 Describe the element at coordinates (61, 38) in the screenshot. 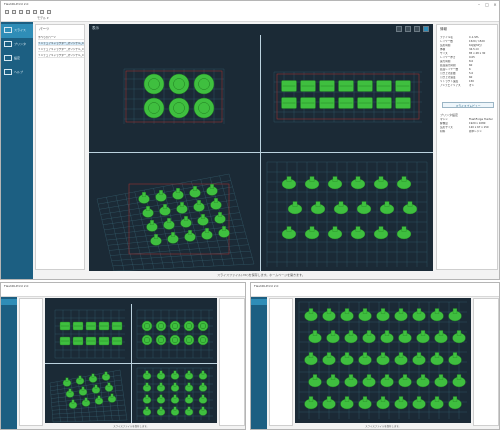

I see `list-item: すべてのパーツ` at that location.